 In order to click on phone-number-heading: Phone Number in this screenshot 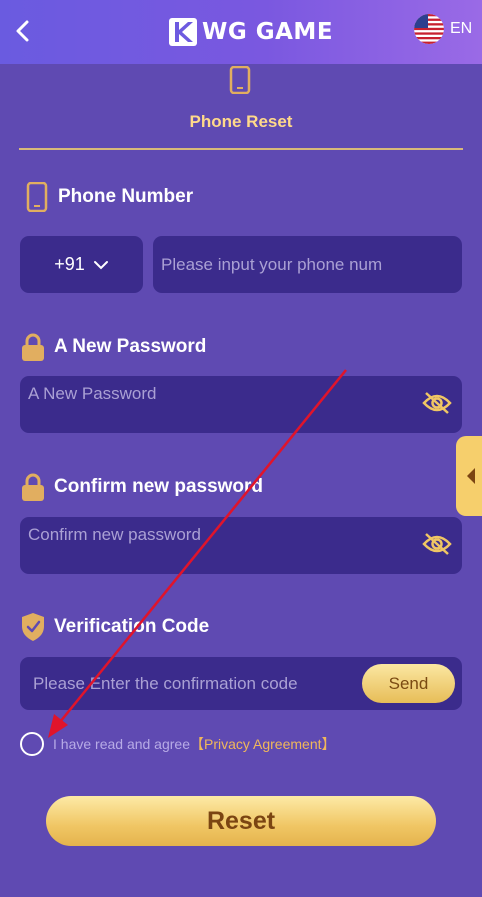, I will do `click(108, 197)`.